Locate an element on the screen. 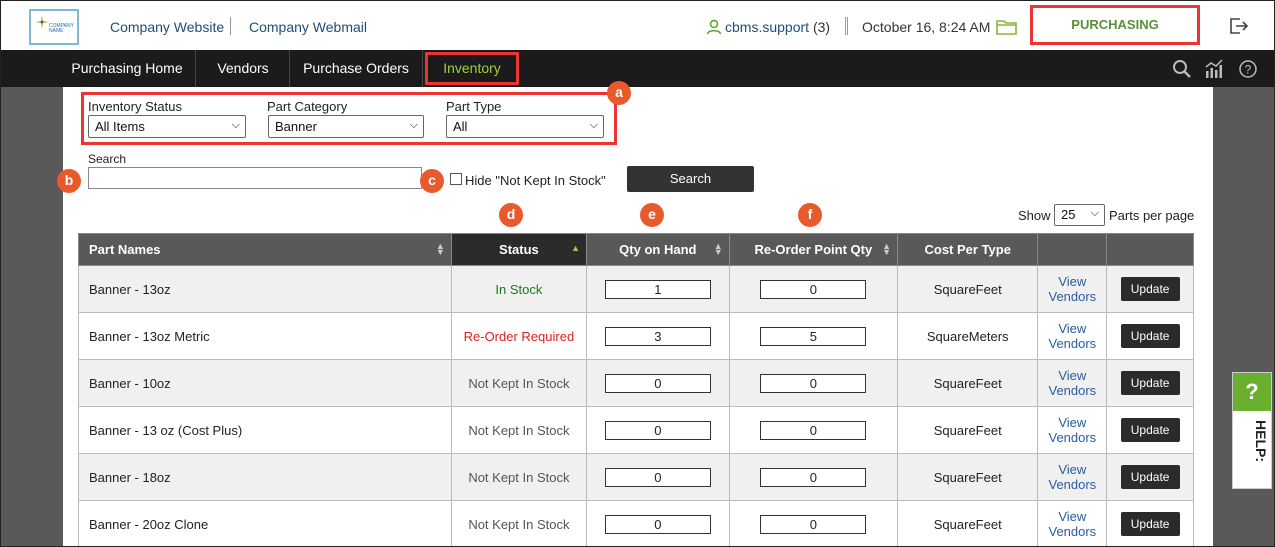 The width and height of the screenshot is (1275, 547). reports-chart-icon is located at coordinates (1214, 69).